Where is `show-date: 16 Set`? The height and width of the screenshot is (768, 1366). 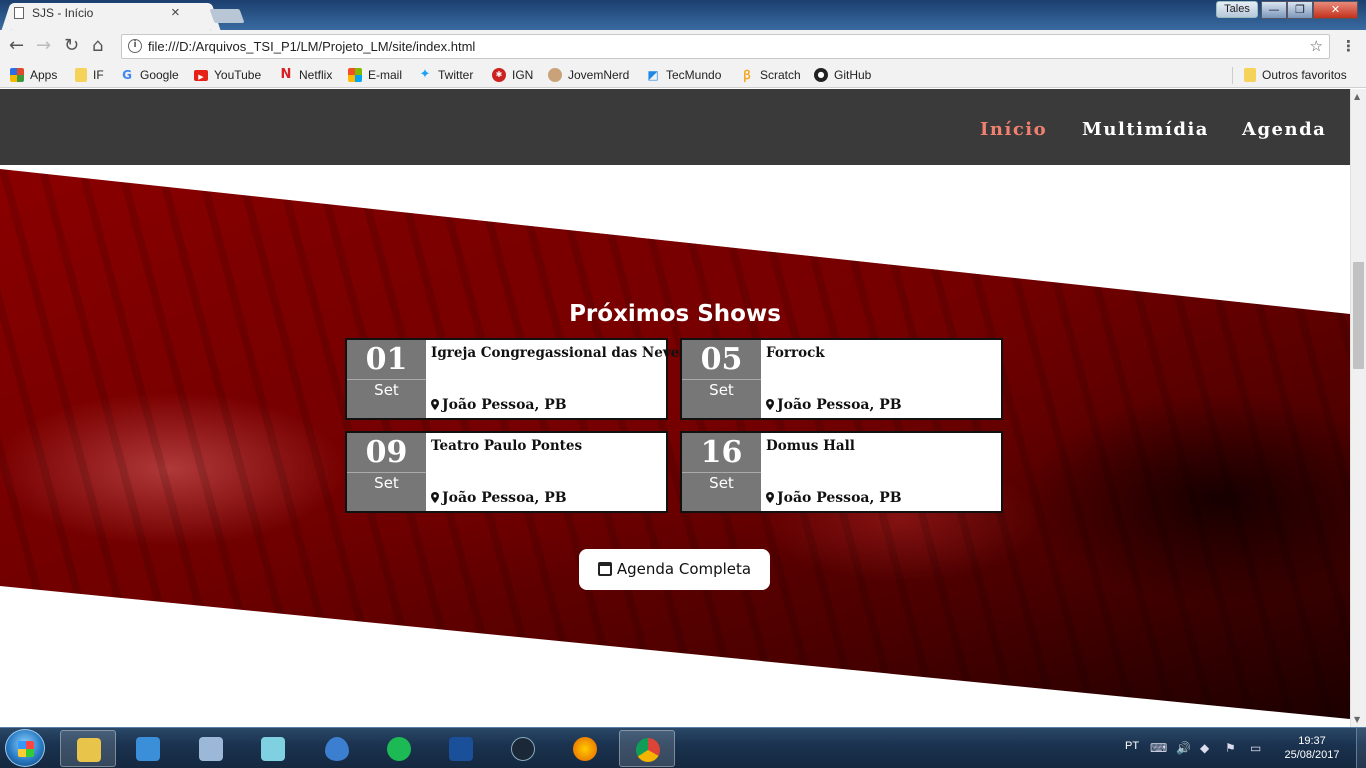
show-date: 16 Set is located at coordinates (721, 472).